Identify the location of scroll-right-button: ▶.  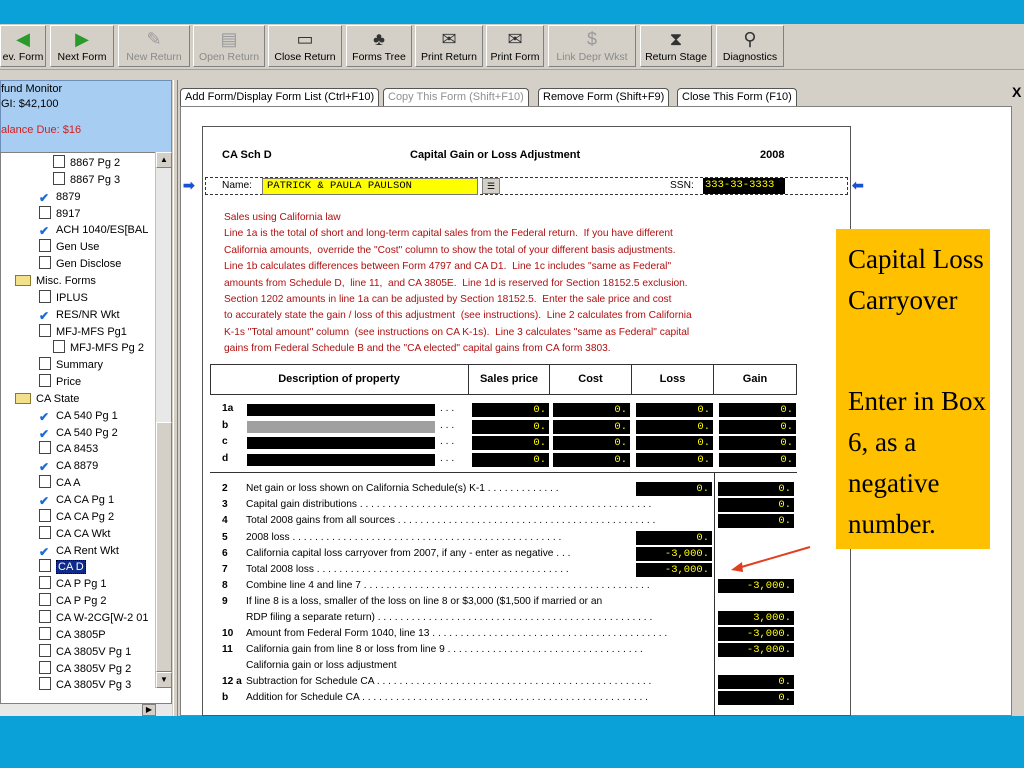
(149, 710).